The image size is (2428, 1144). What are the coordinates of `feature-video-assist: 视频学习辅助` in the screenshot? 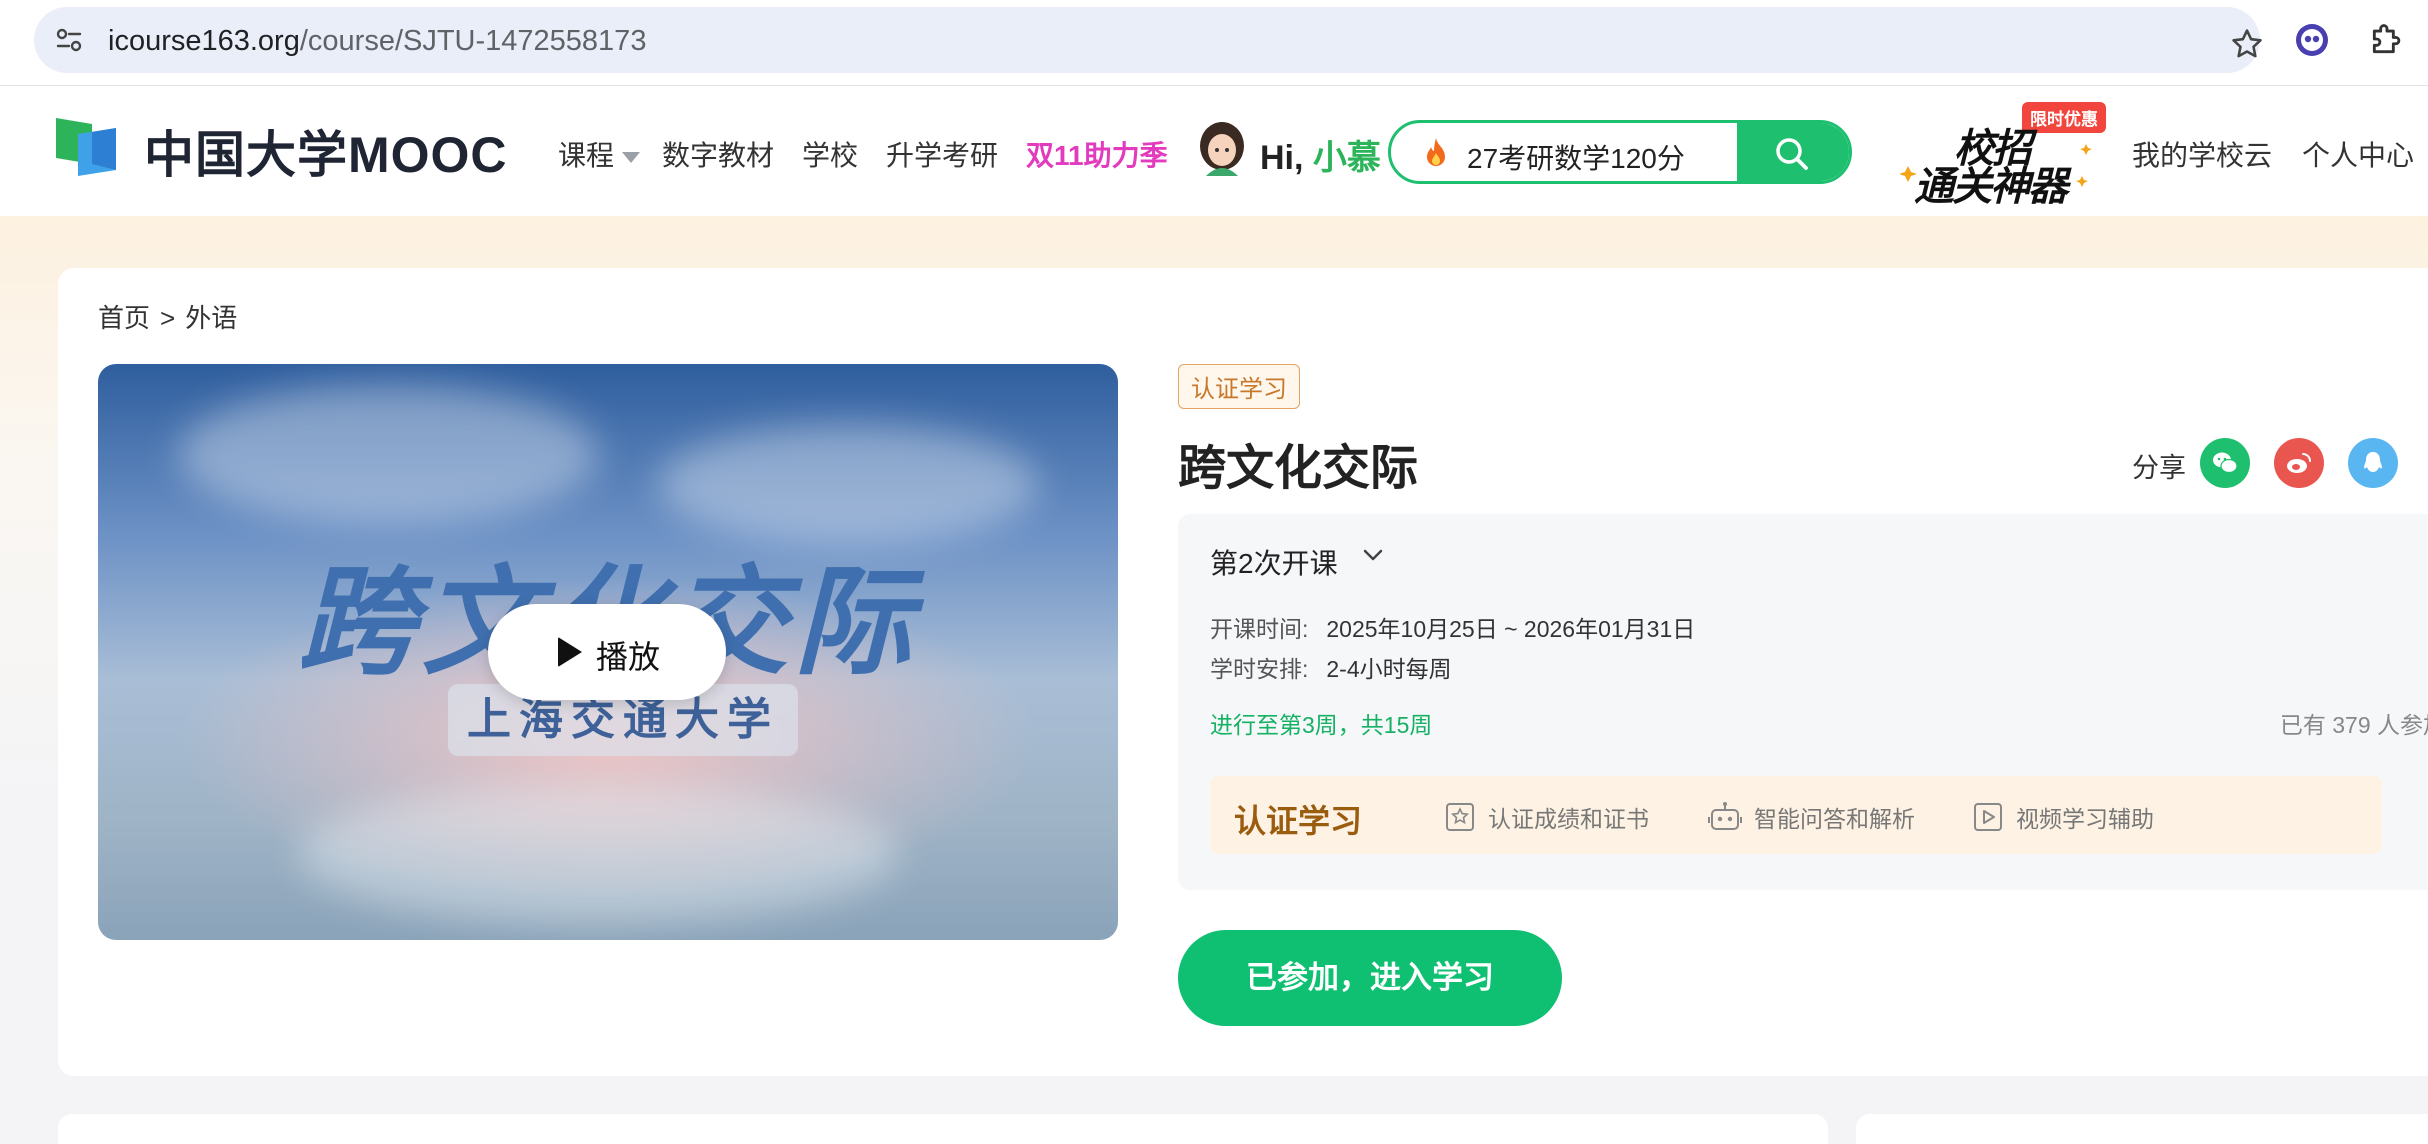 It's located at (2063, 817).